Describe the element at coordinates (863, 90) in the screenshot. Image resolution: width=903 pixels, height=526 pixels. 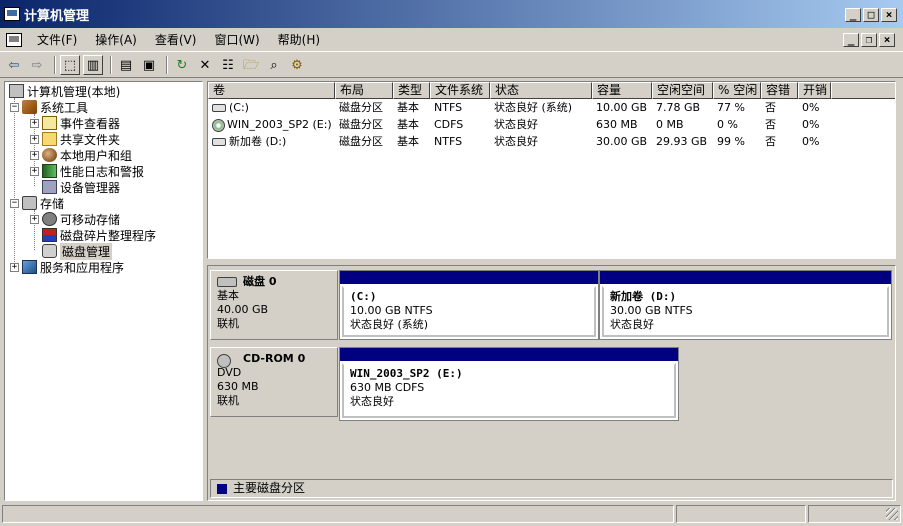
I see `column-header-filler` at that location.